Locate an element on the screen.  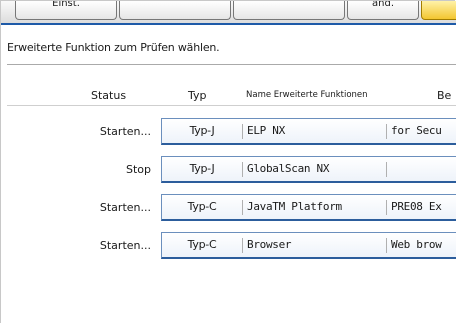
table-row: Starten... Typ-C Browser Web brow is located at coordinates (228, 247).